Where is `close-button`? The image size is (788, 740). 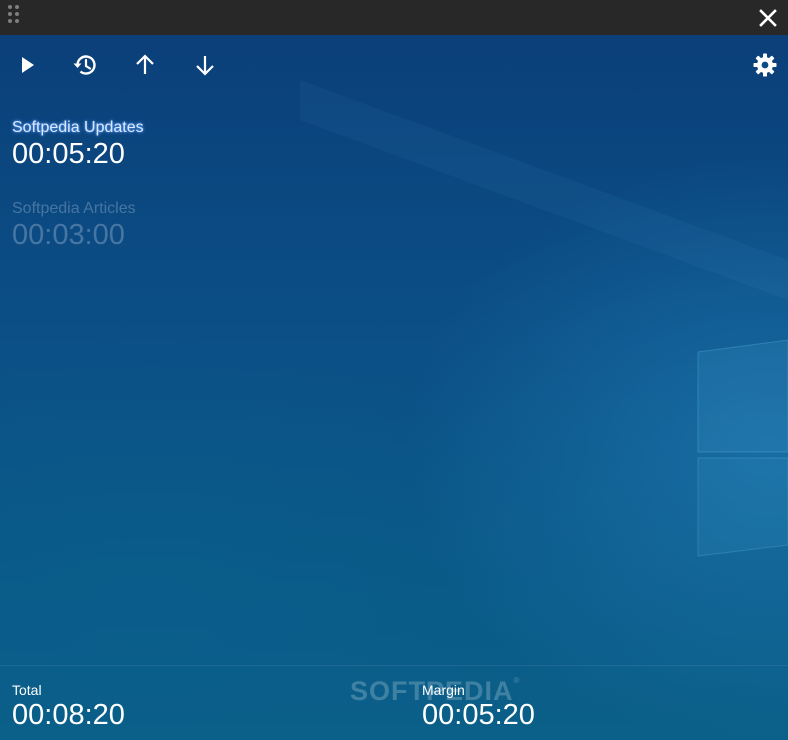 close-button is located at coordinates (768, 17).